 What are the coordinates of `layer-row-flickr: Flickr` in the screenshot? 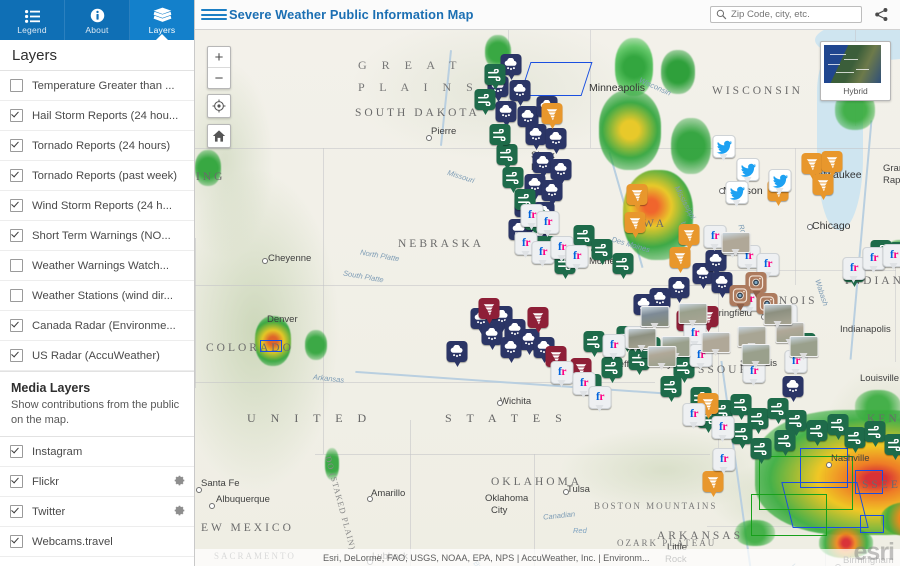 It's located at (97, 482).